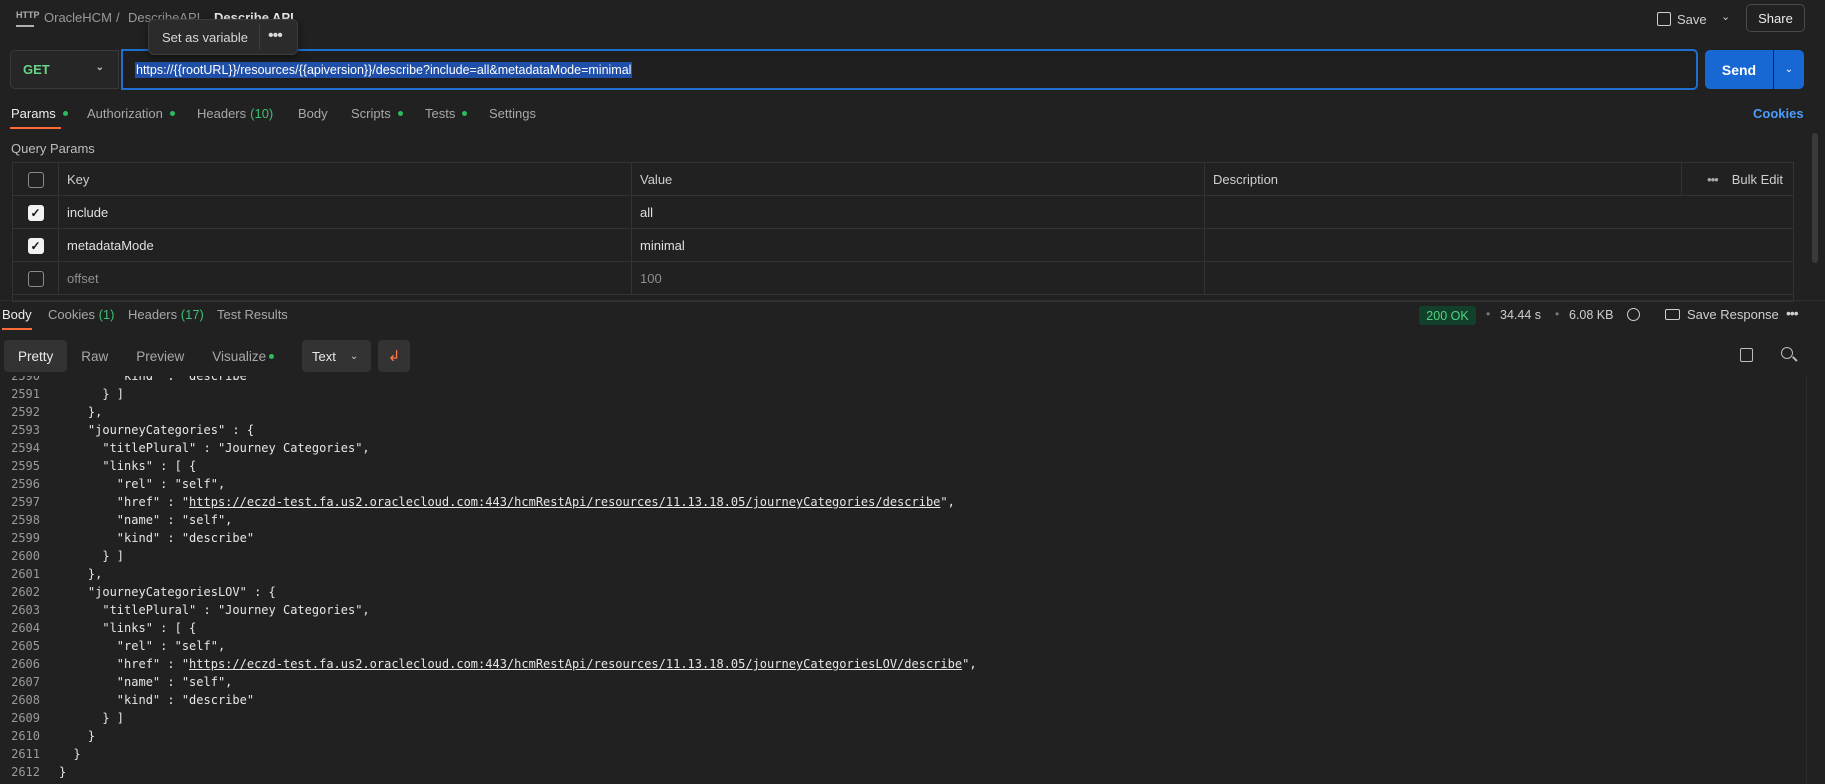 The width and height of the screenshot is (1825, 784). I want to click on line-number: 2611, so click(25, 754).